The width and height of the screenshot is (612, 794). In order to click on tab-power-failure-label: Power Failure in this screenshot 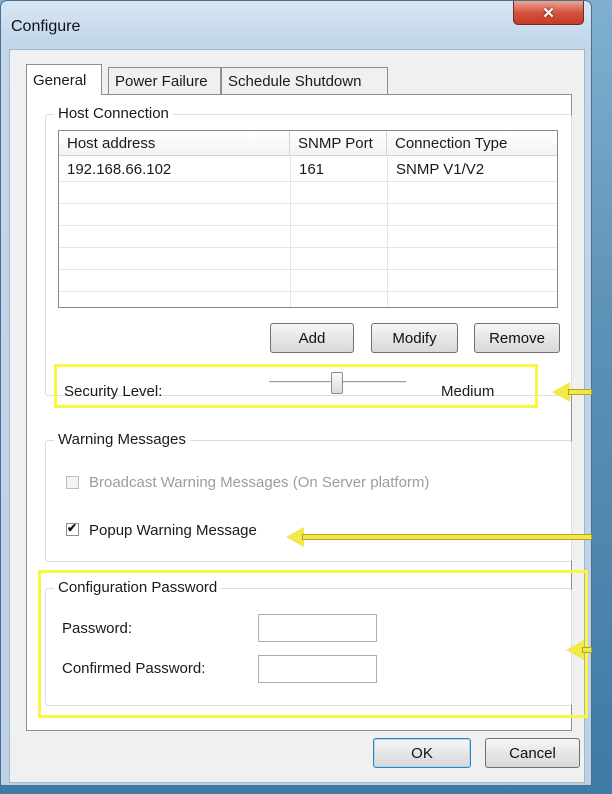, I will do `click(161, 81)`.